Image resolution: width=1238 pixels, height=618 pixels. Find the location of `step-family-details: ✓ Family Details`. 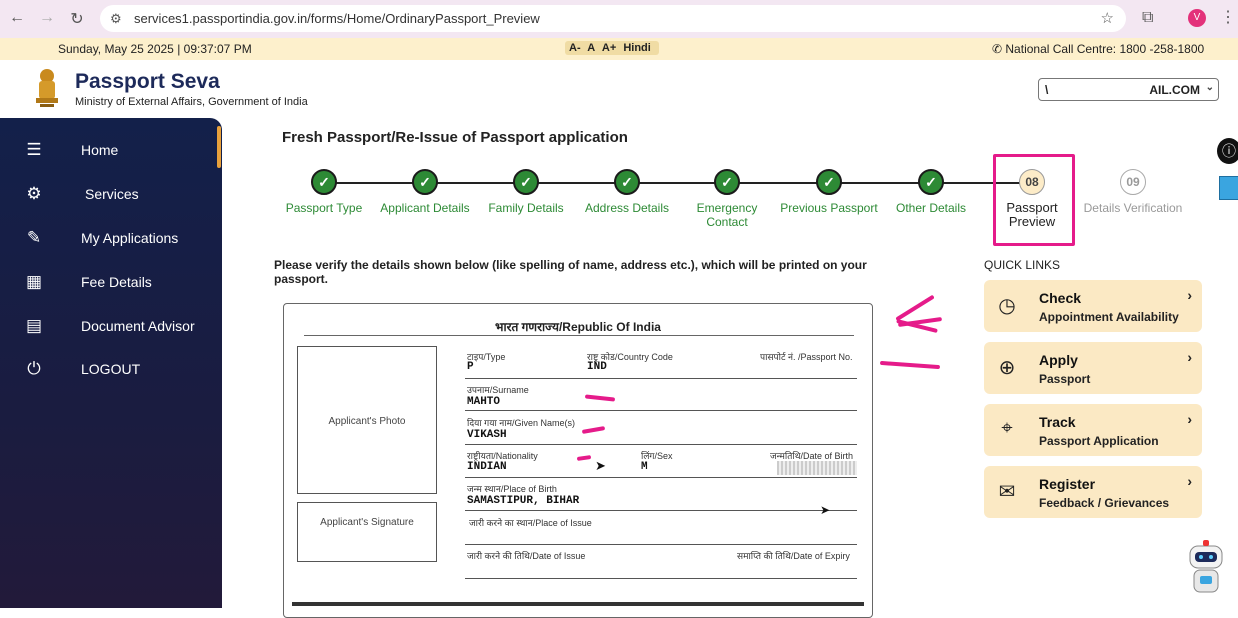

step-family-details: ✓ Family Details is located at coordinates (526, 192).